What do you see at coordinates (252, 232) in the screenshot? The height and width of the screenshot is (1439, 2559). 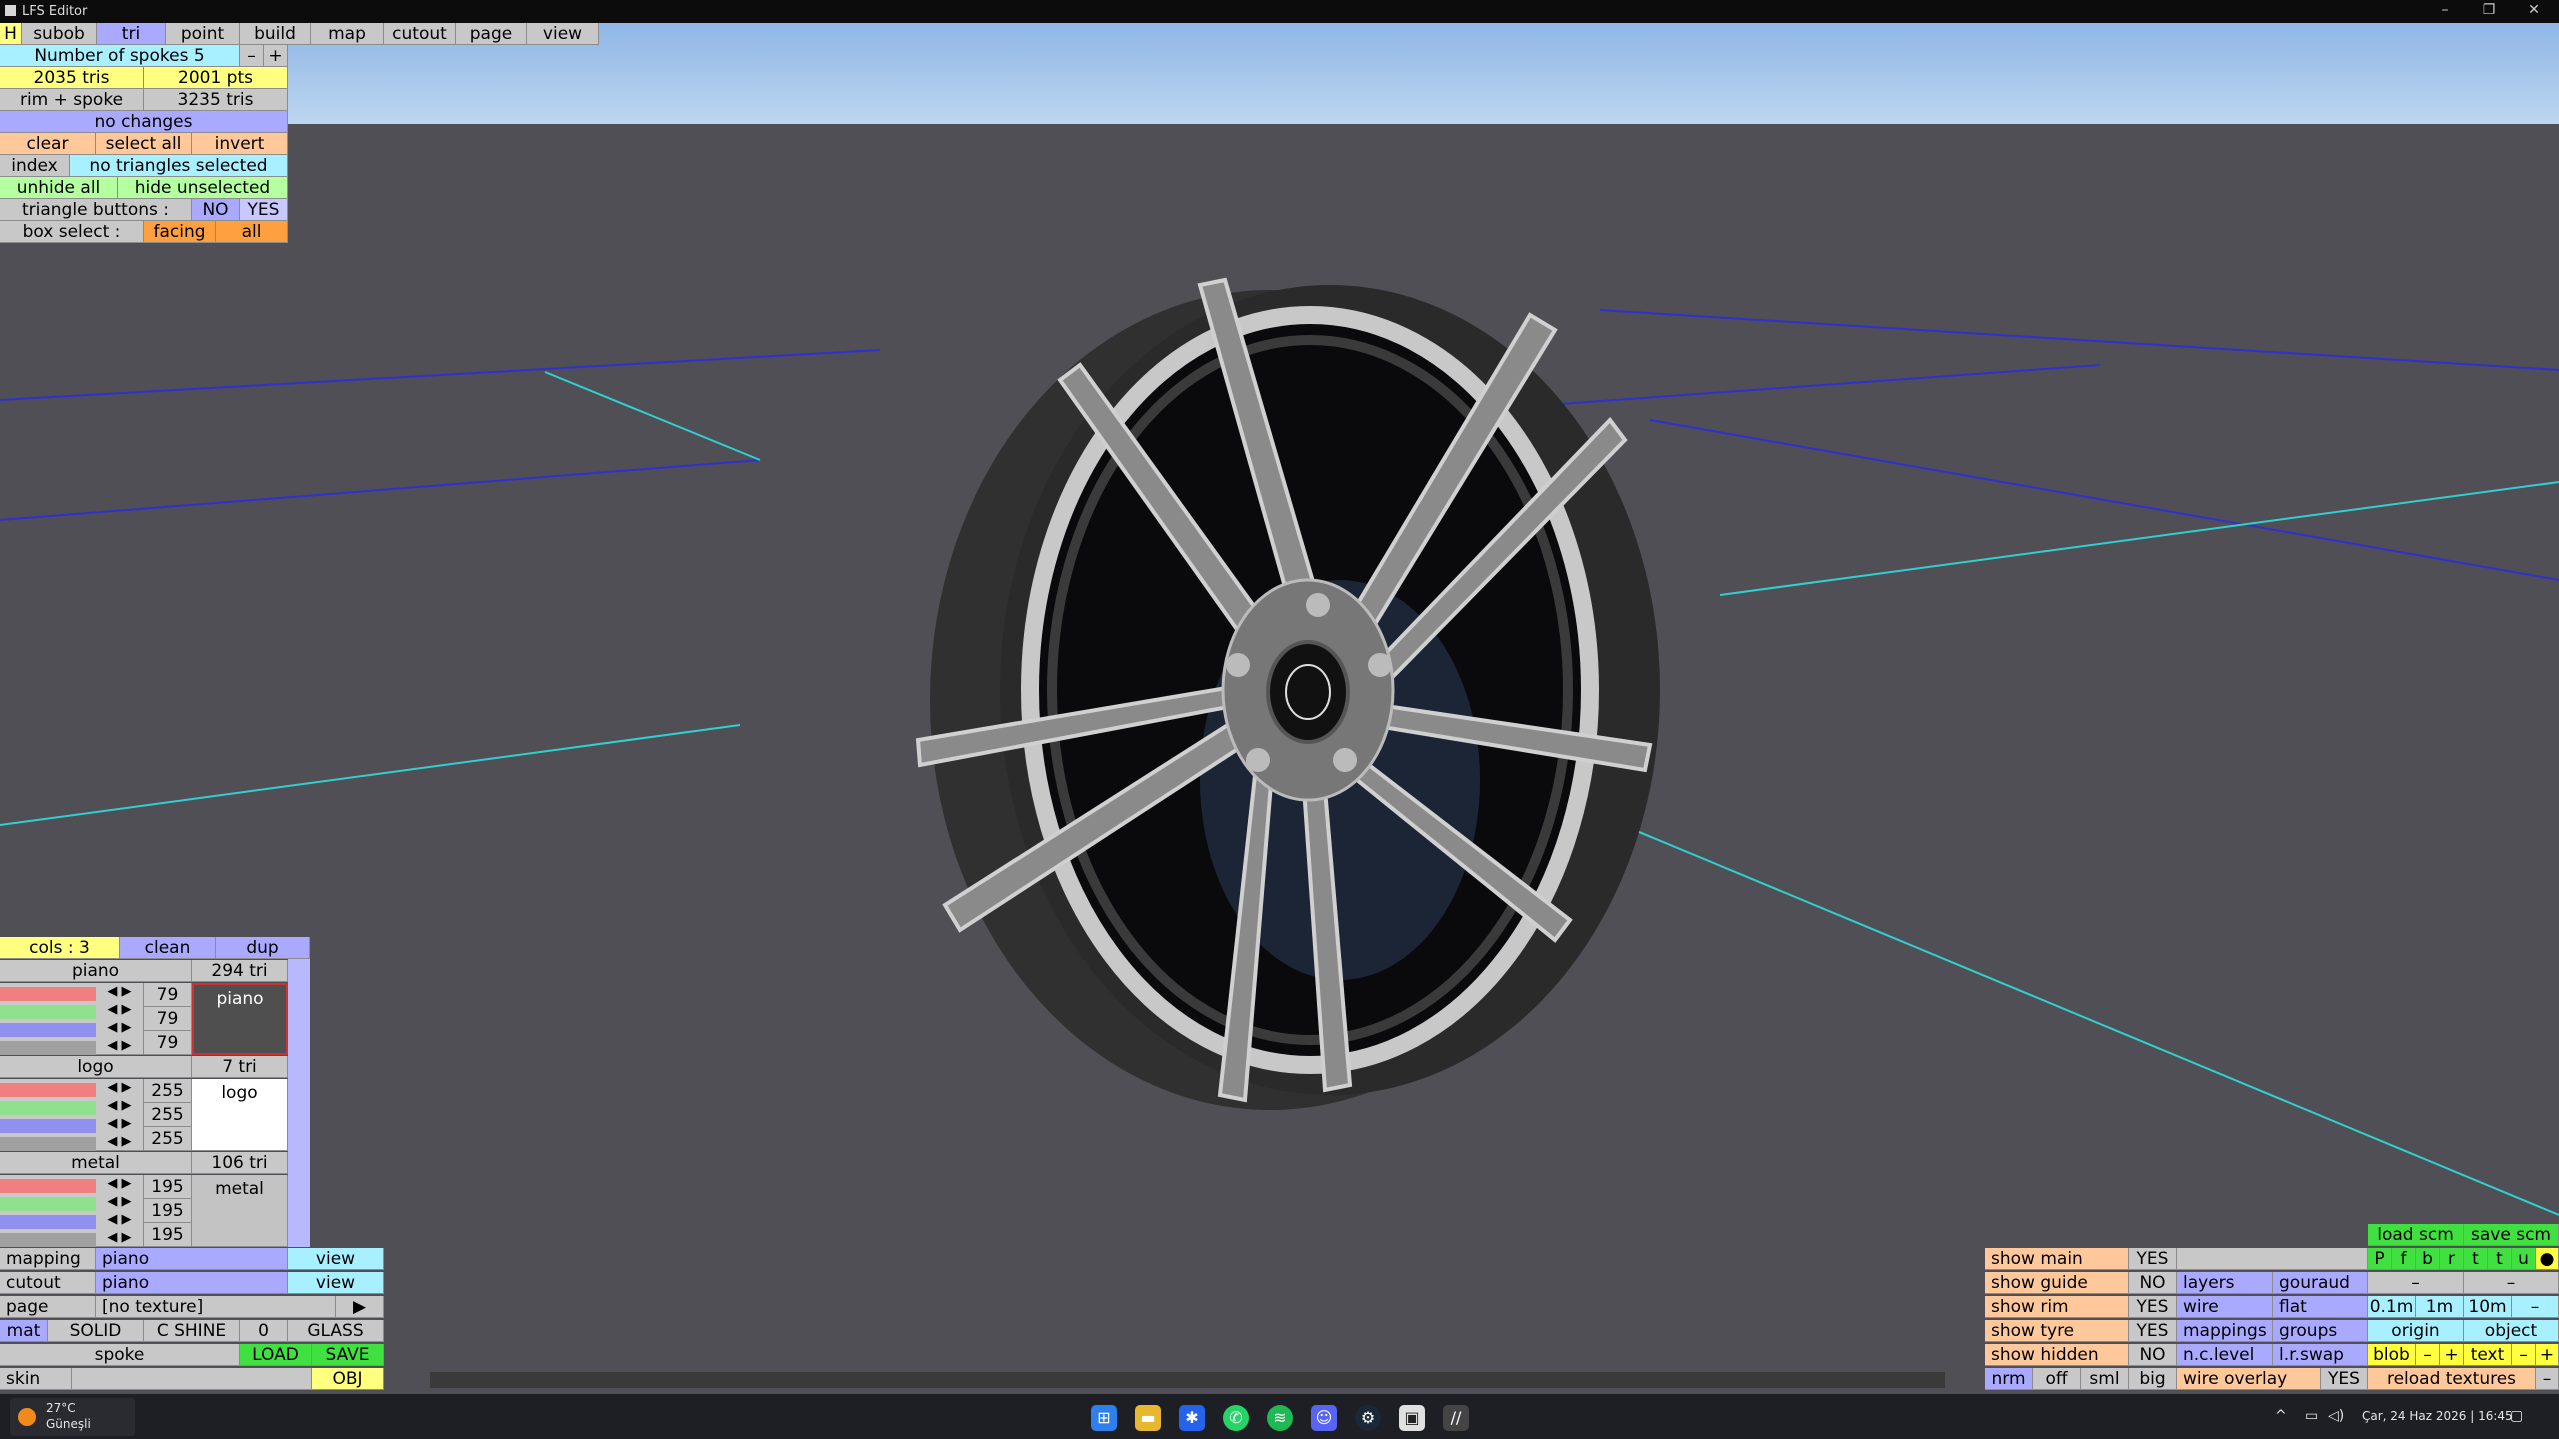 I see `box-select-all: all` at bounding box center [252, 232].